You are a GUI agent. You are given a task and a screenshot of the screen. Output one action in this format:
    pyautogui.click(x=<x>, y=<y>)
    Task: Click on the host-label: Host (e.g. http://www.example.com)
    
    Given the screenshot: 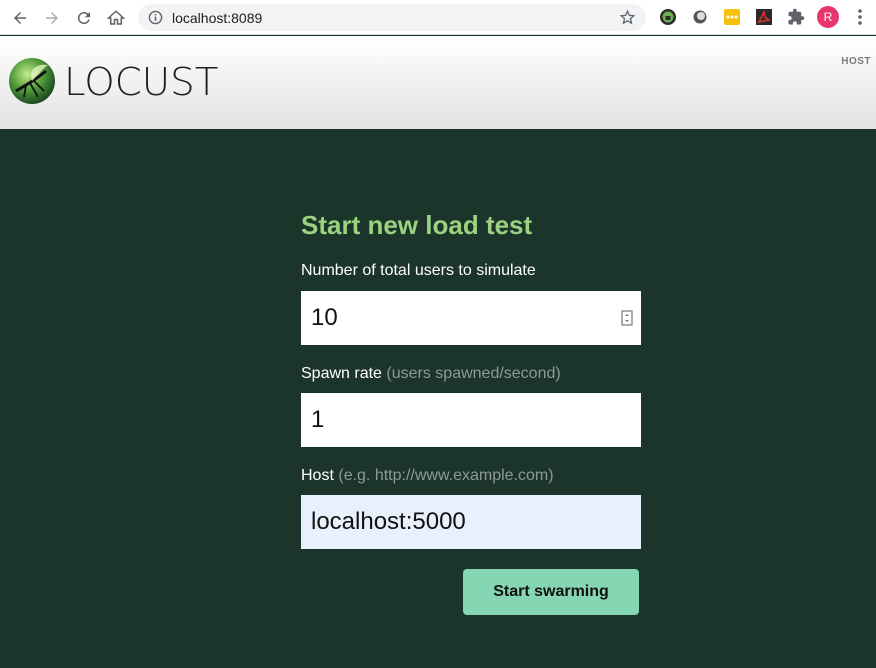 What is the action you would take?
    pyautogui.click(x=427, y=476)
    